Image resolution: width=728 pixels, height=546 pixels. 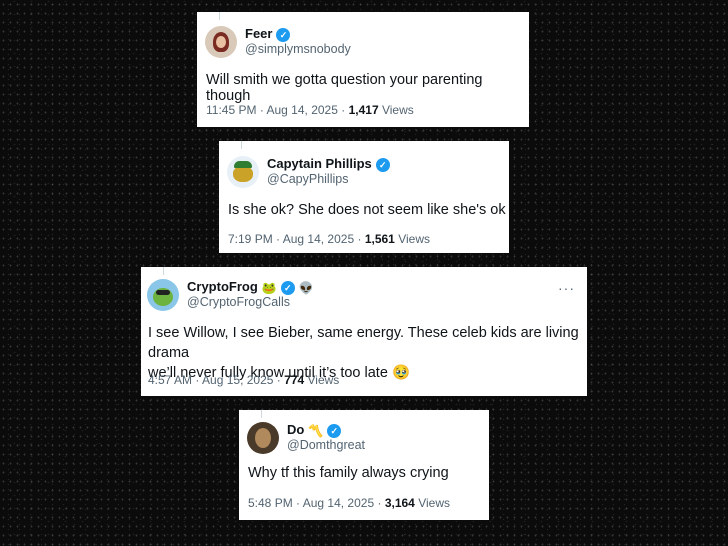 What do you see at coordinates (326, 445) in the screenshot?
I see `handle: @Domthgreat` at bounding box center [326, 445].